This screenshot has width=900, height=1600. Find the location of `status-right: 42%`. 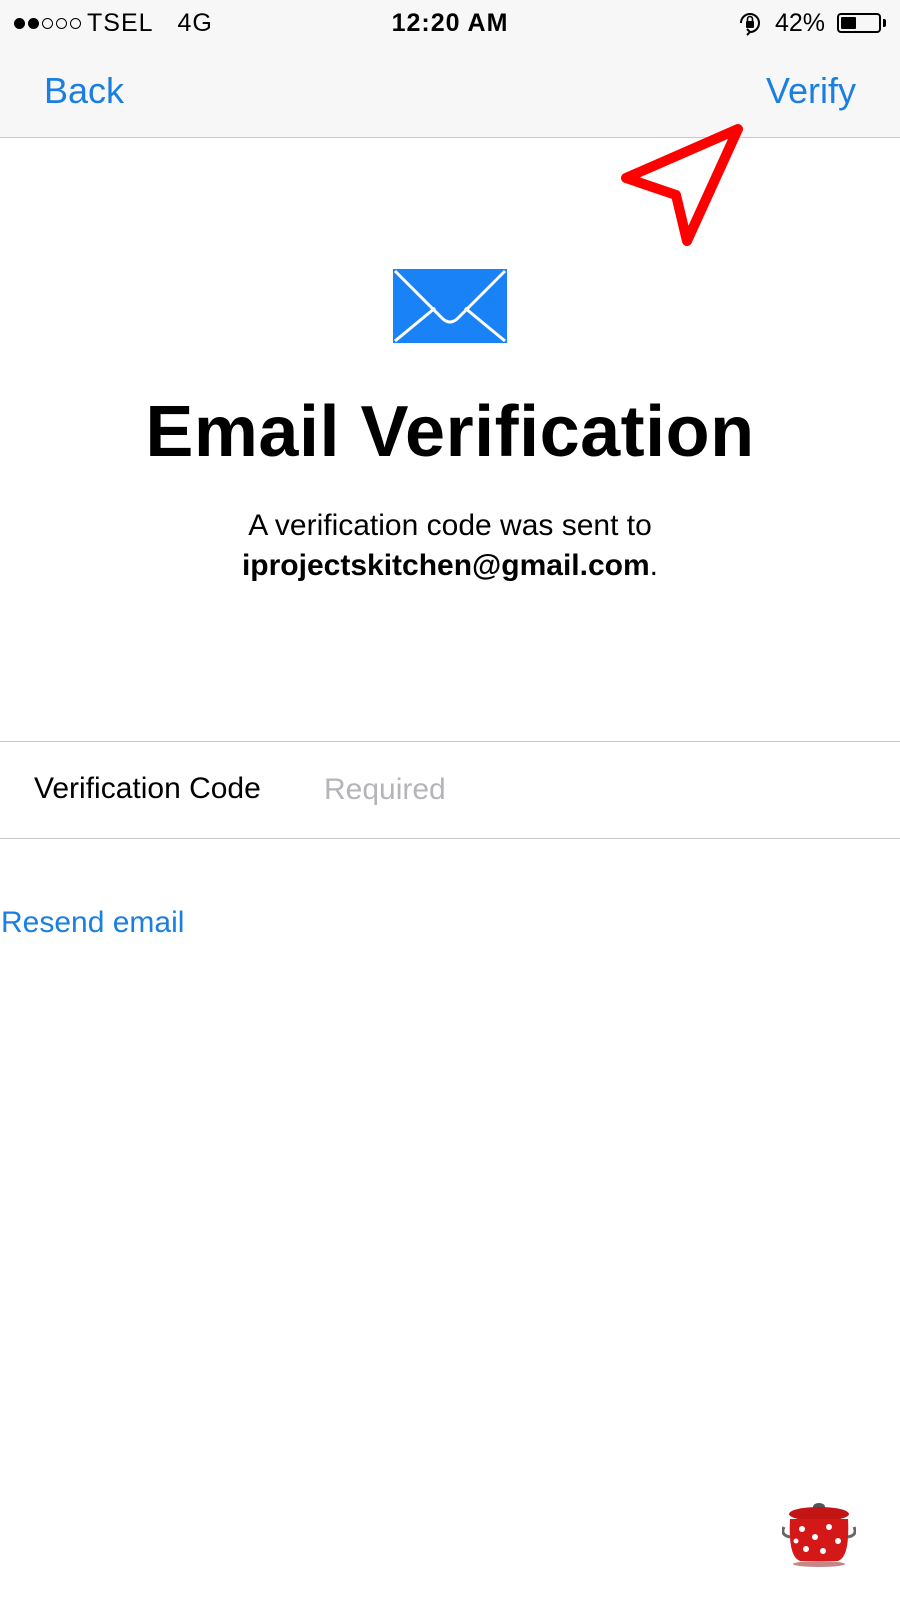

status-right: 42% is located at coordinates (811, 23).